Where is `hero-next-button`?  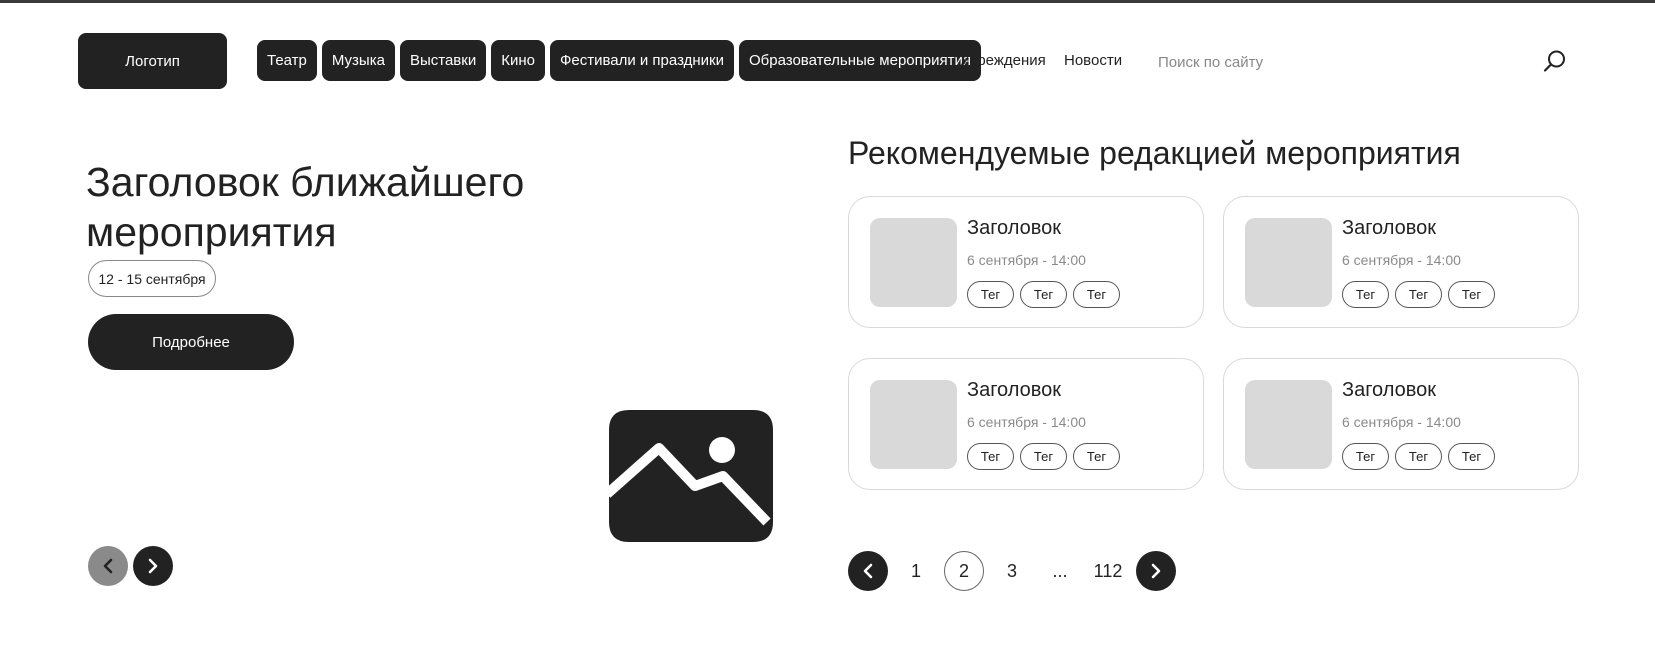
hero-next-button is located at coordinates (153, 566).